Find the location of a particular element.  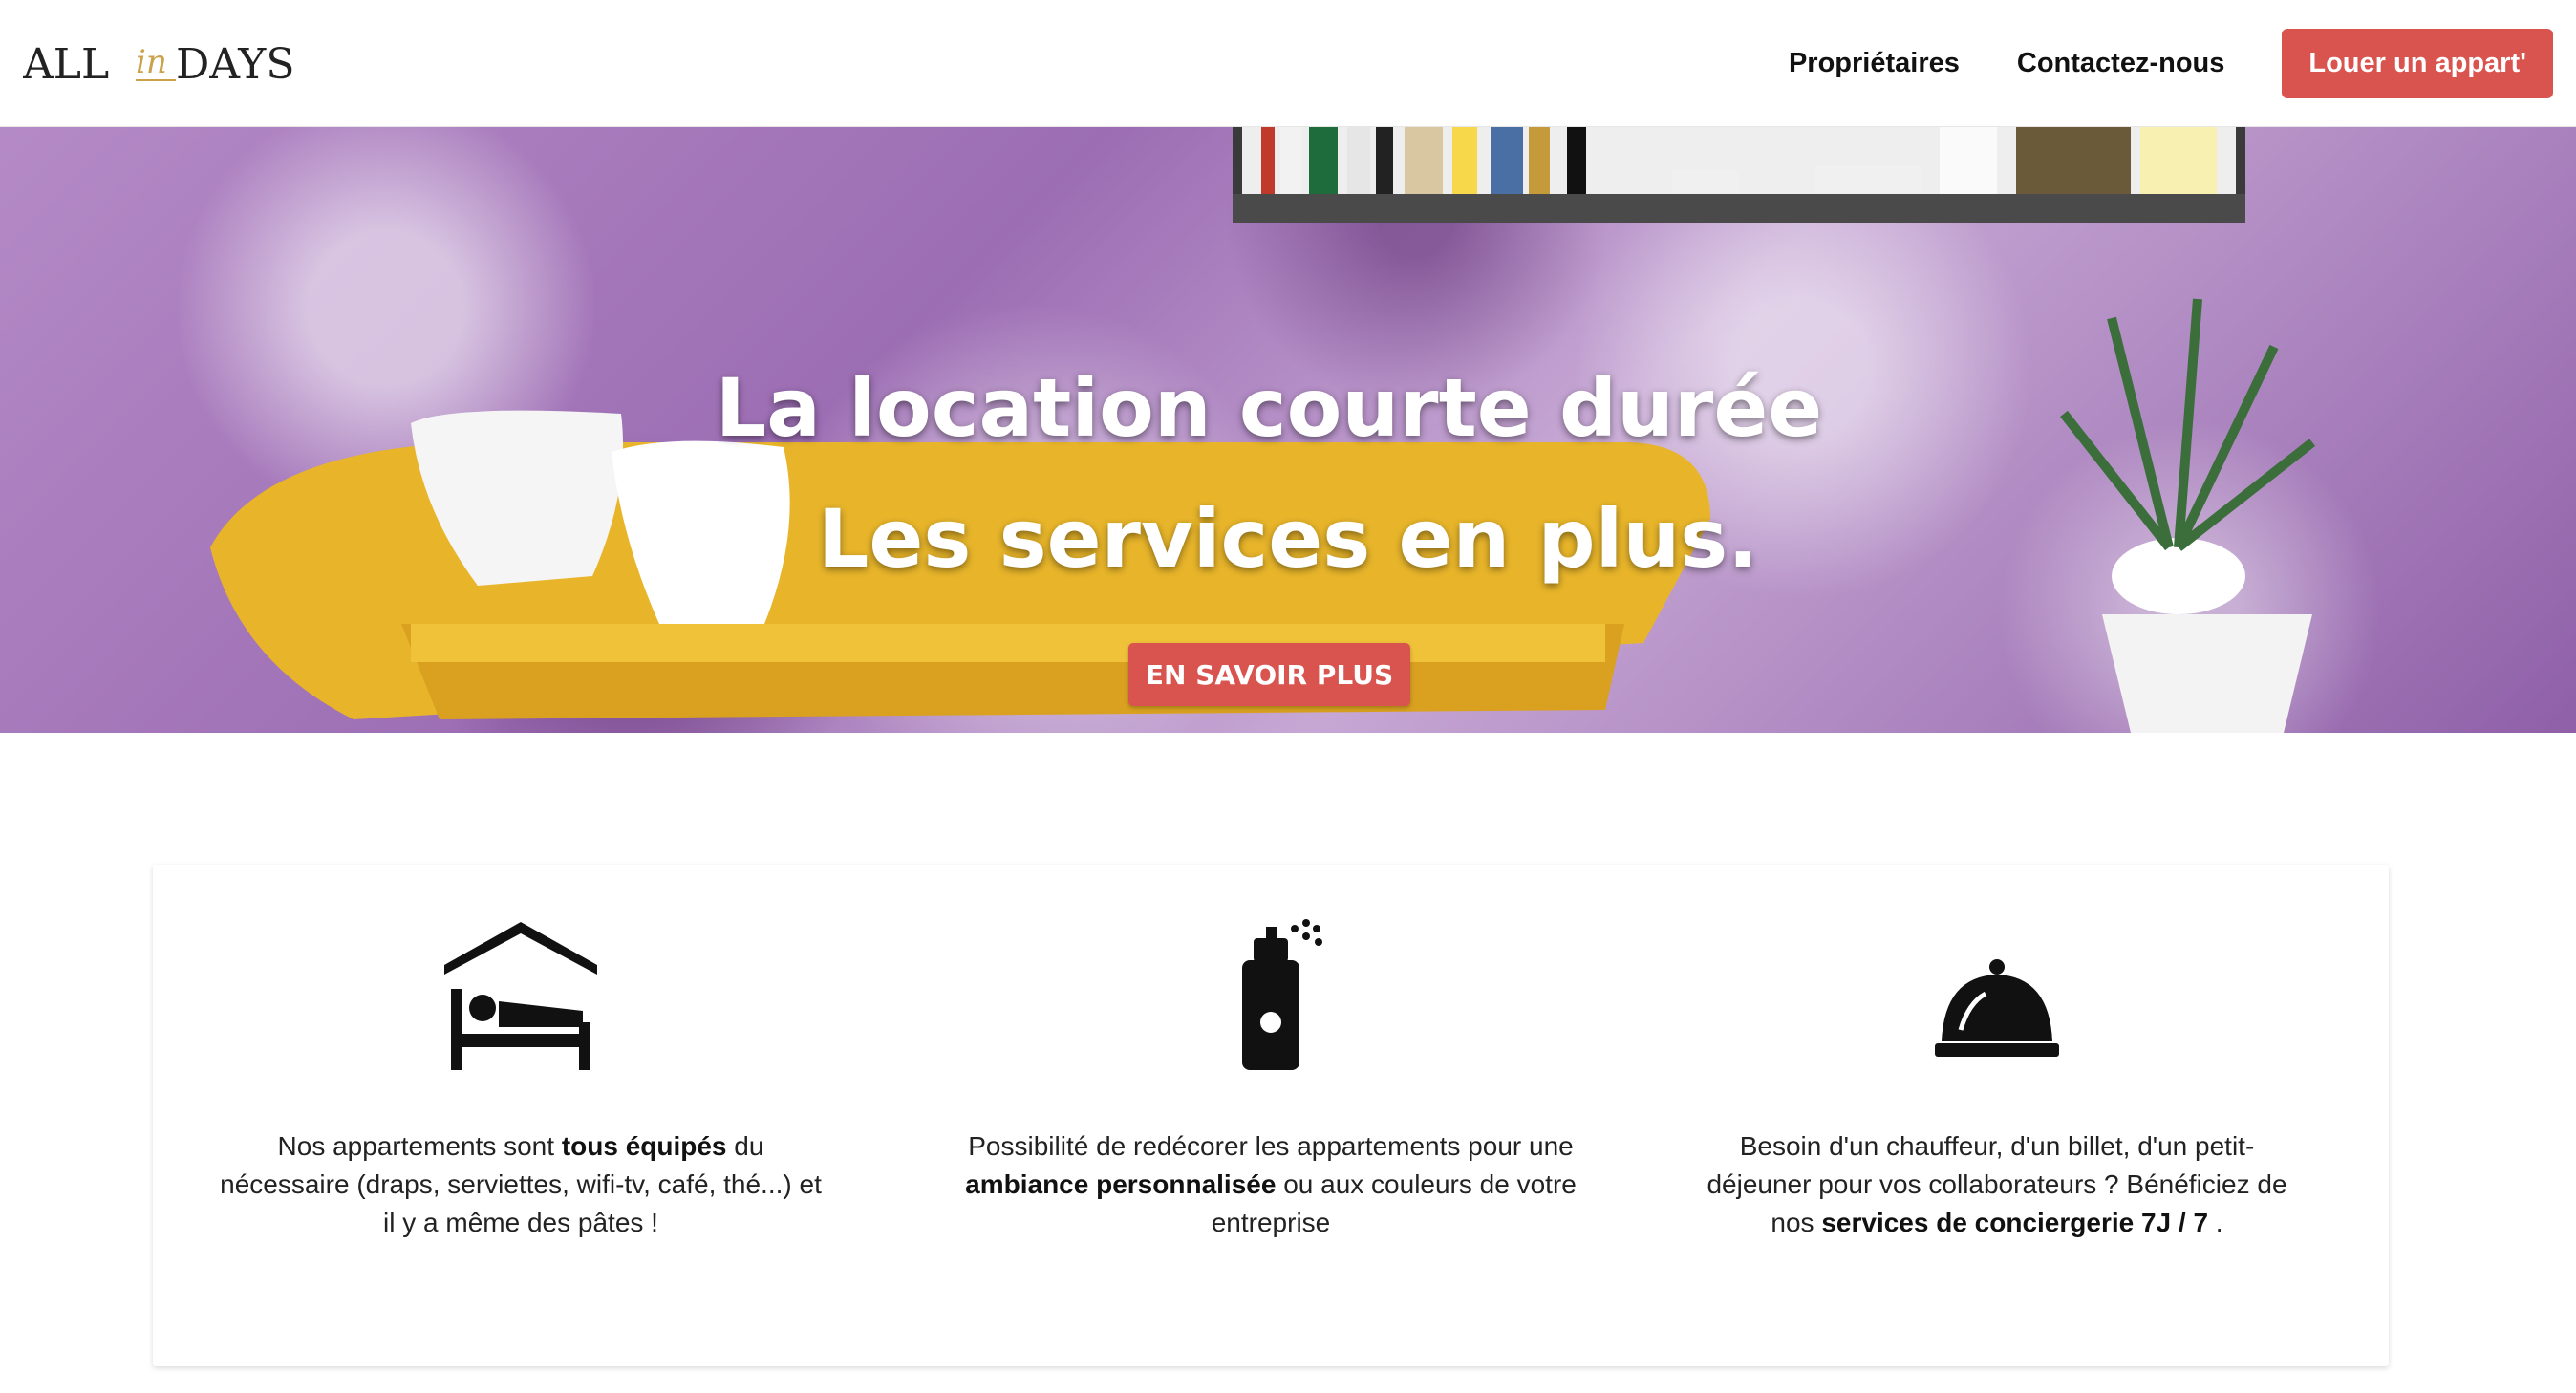

logo-text-all: ALL is located at coordinates (66, 64).